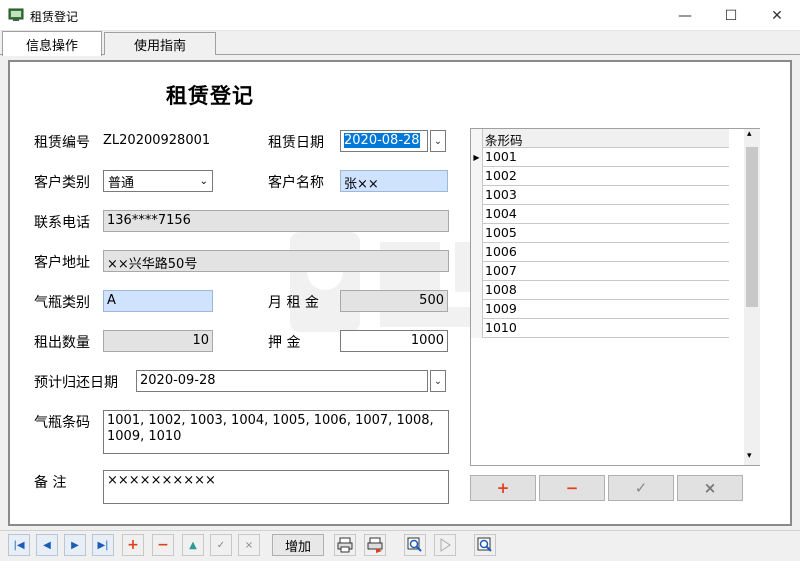  What do you see at coordinates (276, 221) in the screenshot?
I see `phone-field: 136****7156` at bounding box center [276, 221].